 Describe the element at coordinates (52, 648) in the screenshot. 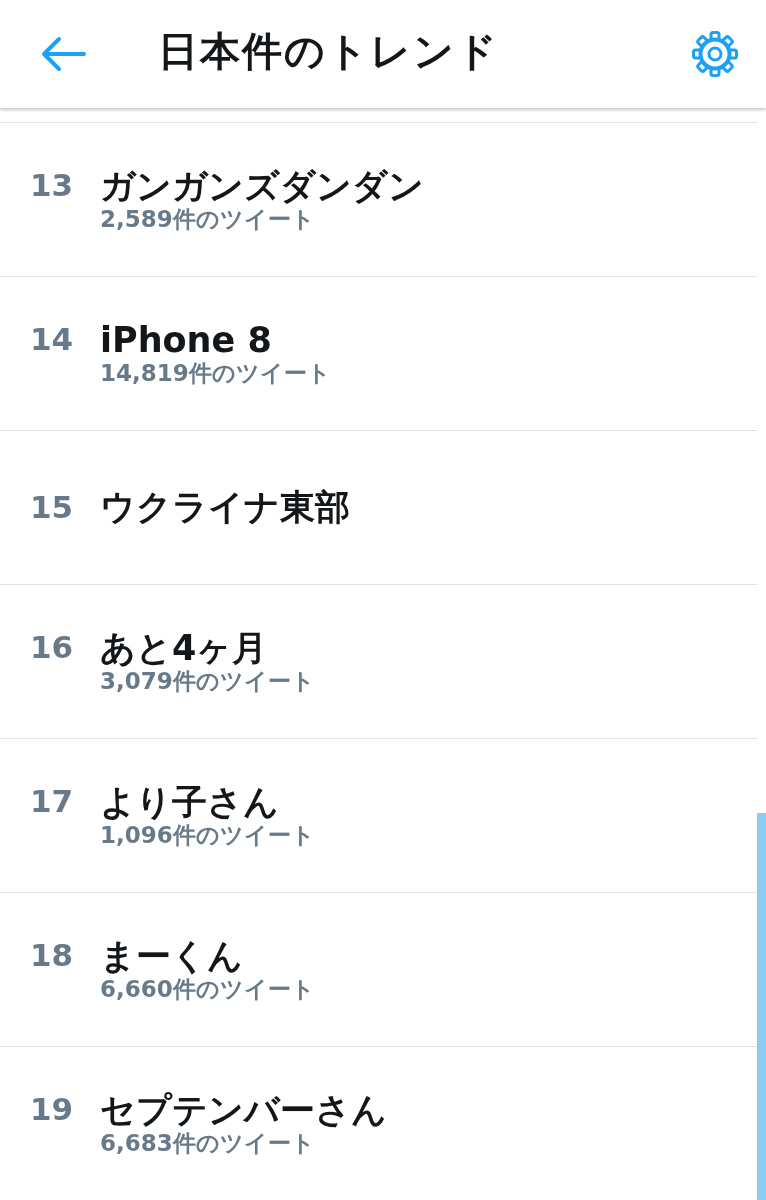

I see `rank-number: 16` at that location.